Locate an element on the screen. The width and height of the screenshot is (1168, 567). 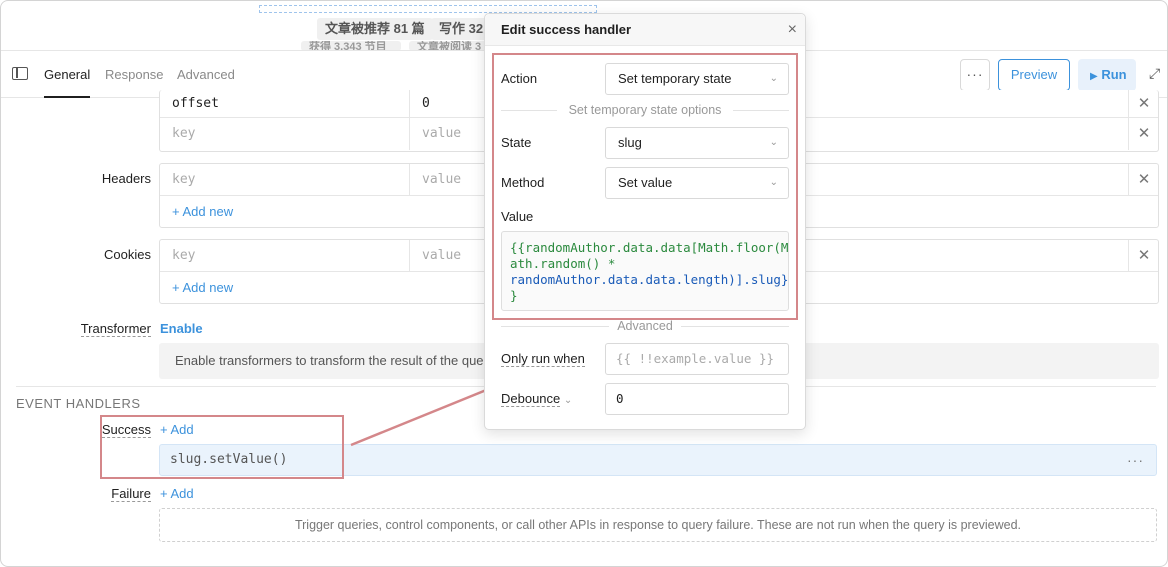
popover-title: Edit success handler is located at coordinates (566, 29).